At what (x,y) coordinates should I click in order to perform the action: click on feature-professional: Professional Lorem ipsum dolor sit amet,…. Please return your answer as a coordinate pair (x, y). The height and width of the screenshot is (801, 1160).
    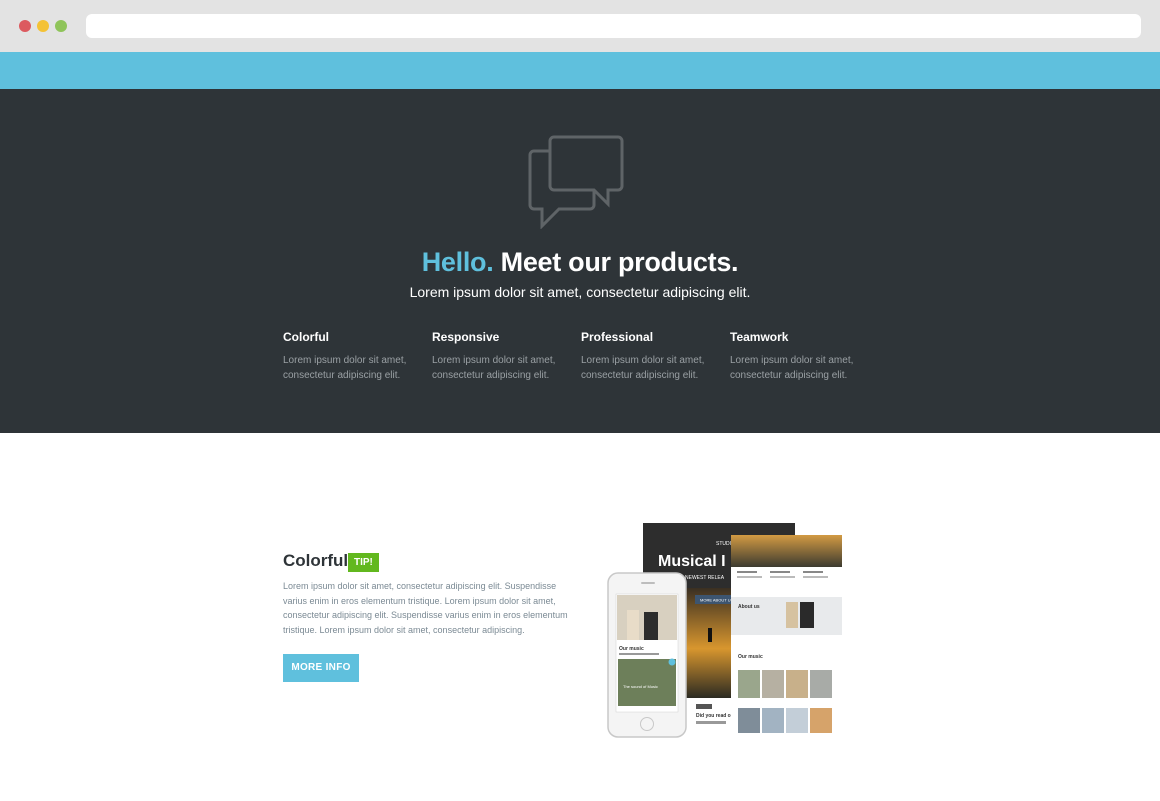
    Looking at the image, I should click on (651, 356).